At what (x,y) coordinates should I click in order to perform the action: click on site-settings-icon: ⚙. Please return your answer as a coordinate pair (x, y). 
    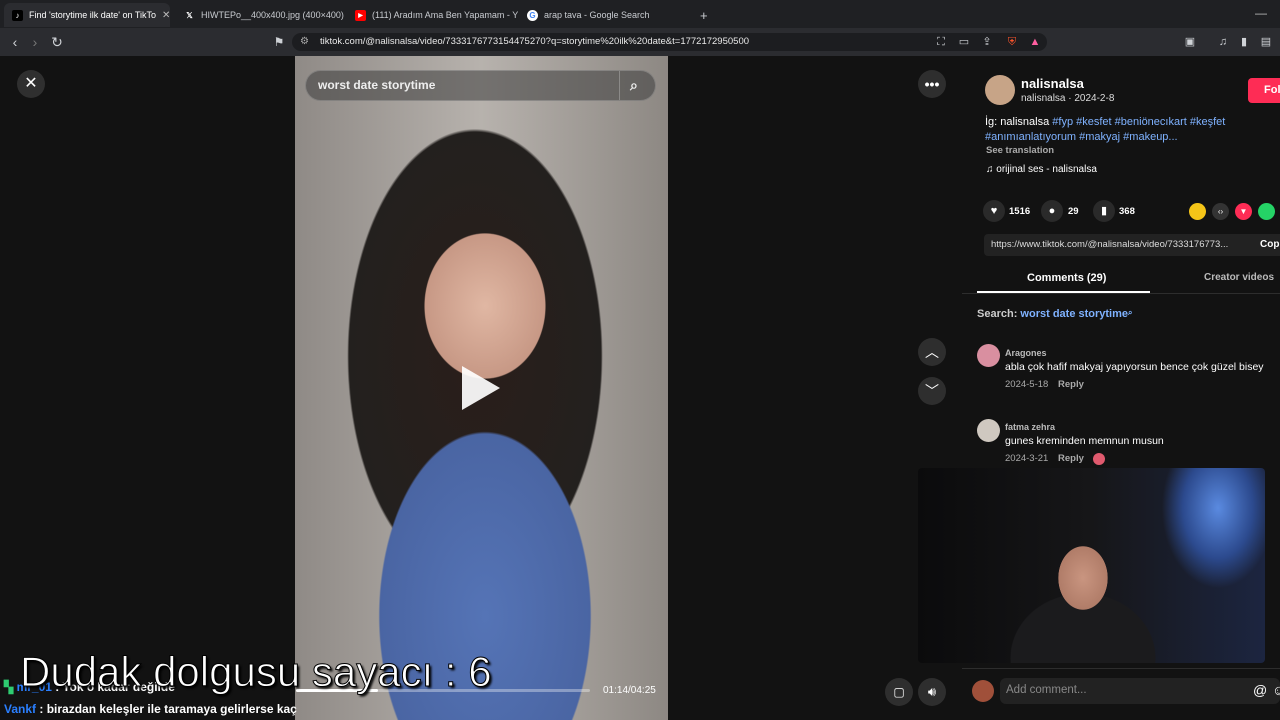
    Looking at the image, I should click on (304, 42).